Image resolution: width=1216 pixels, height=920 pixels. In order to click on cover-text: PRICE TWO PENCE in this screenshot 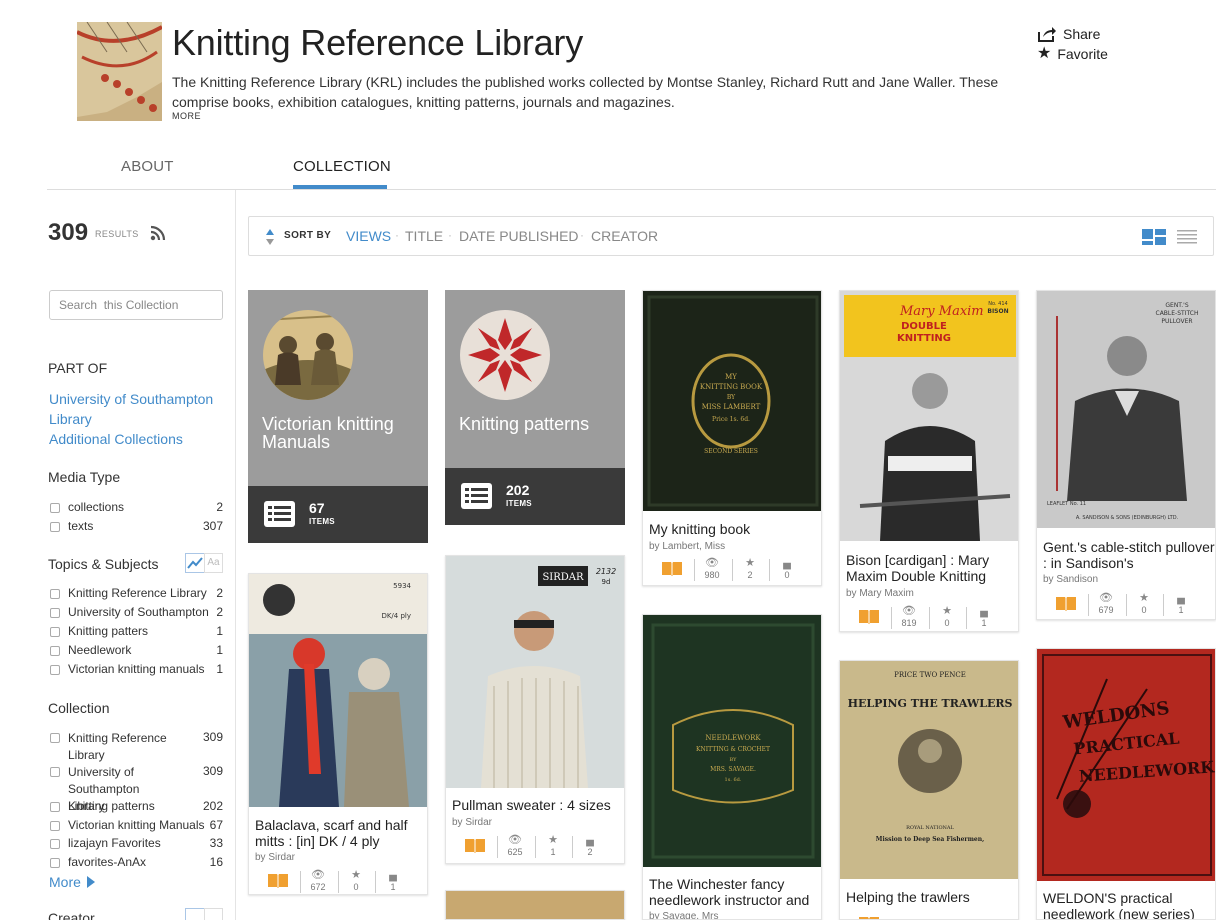, I will do `click(930, 675)`.